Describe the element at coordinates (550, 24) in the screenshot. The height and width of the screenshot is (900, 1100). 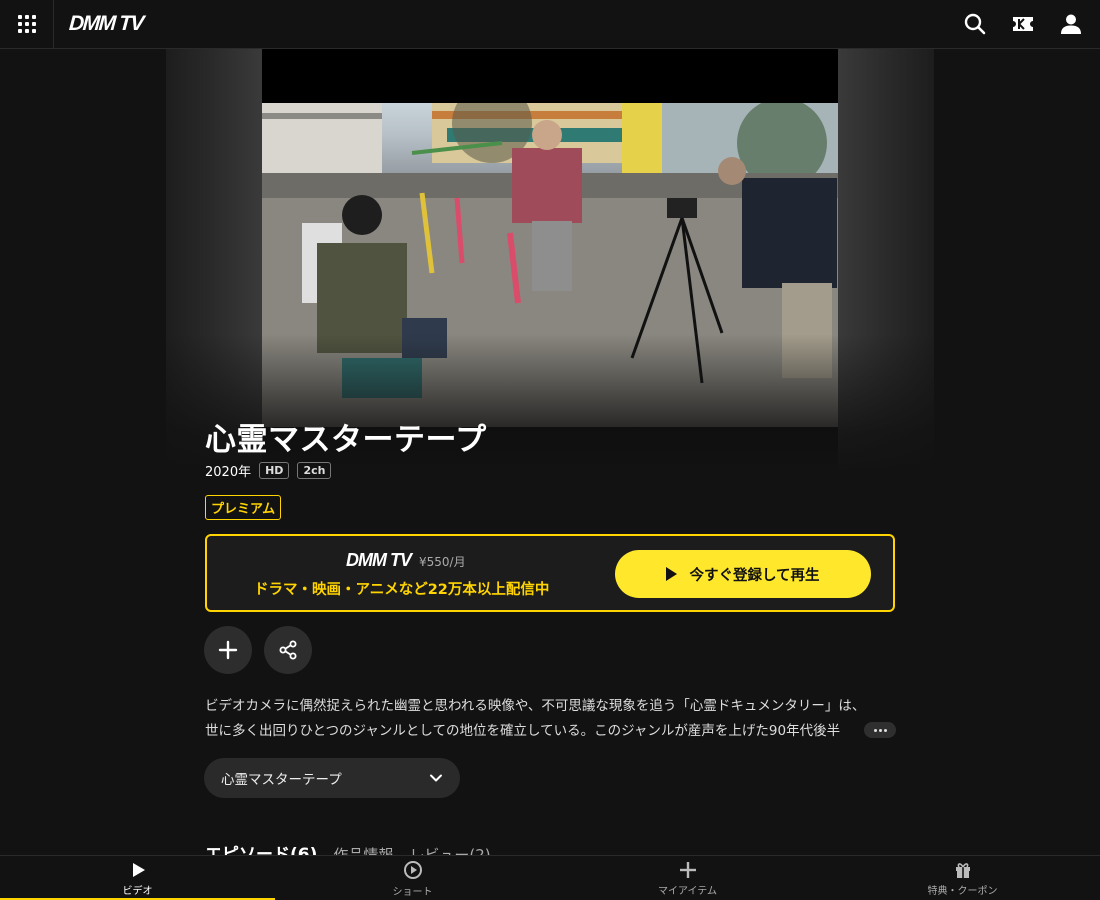
I see `top-header: DMM TV` at that location.